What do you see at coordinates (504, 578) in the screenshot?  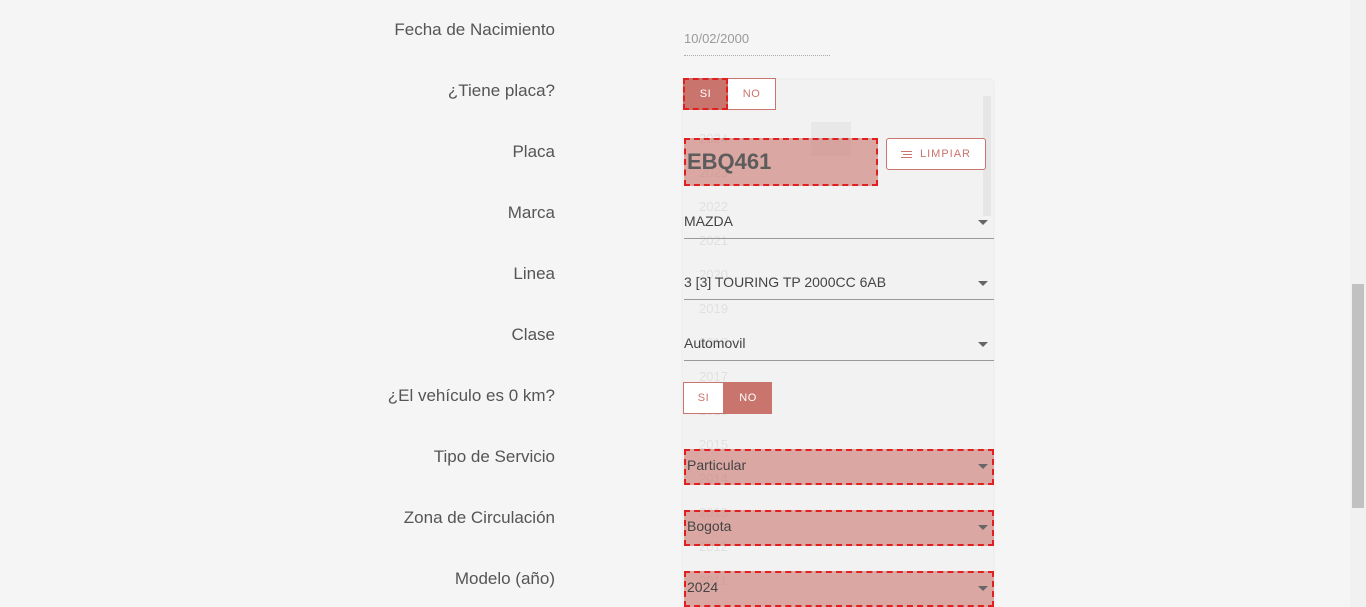 I see `label-model-year: Modelo (año)` at bounding box center [504, 578].